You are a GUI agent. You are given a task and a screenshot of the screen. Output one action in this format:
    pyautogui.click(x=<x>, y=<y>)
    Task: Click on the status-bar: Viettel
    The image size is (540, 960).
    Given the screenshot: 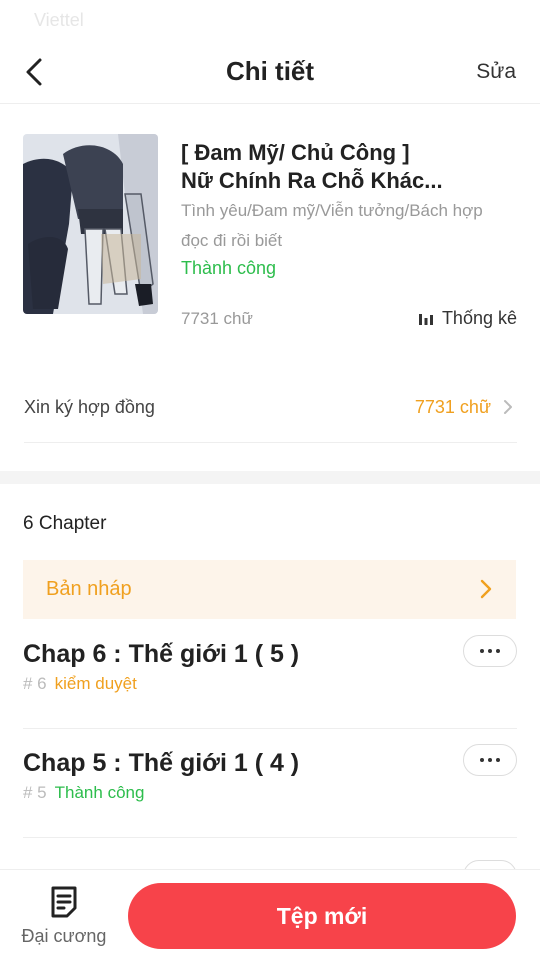 What is the action you would take?
    pyautogui.click(x=270, y=20)
    